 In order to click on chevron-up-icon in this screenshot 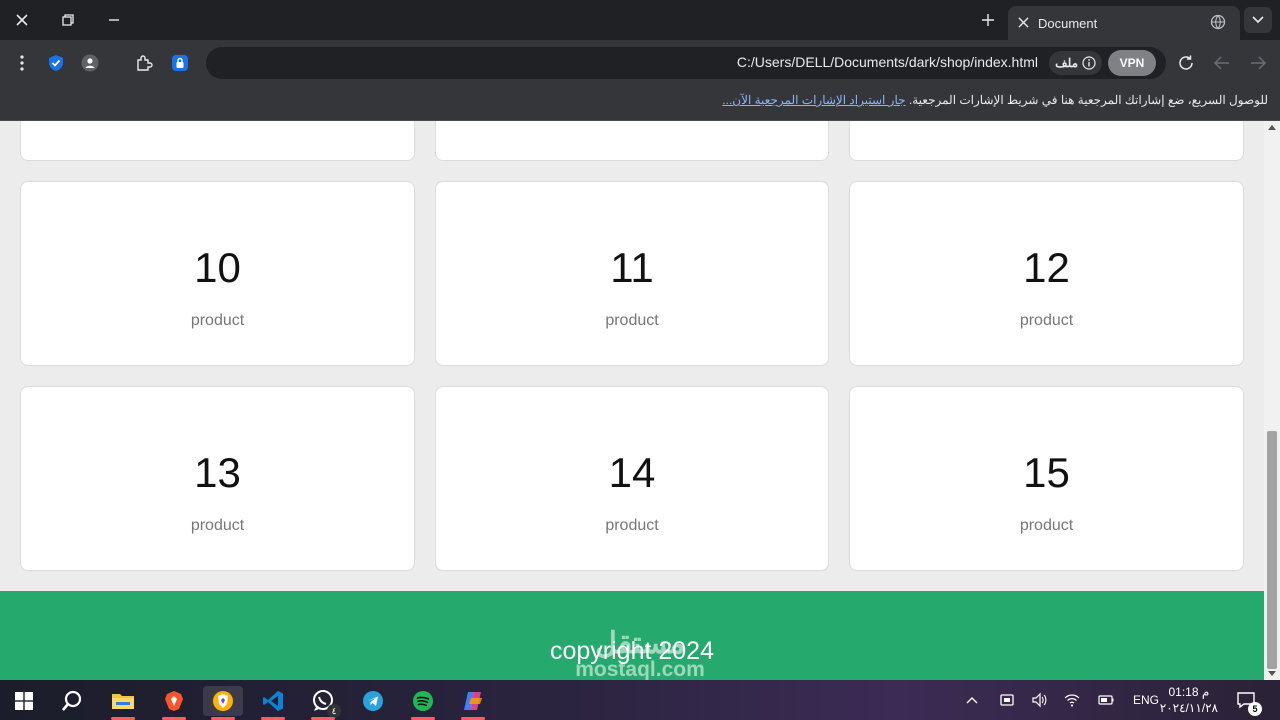, I will do `click(972, 700)`.